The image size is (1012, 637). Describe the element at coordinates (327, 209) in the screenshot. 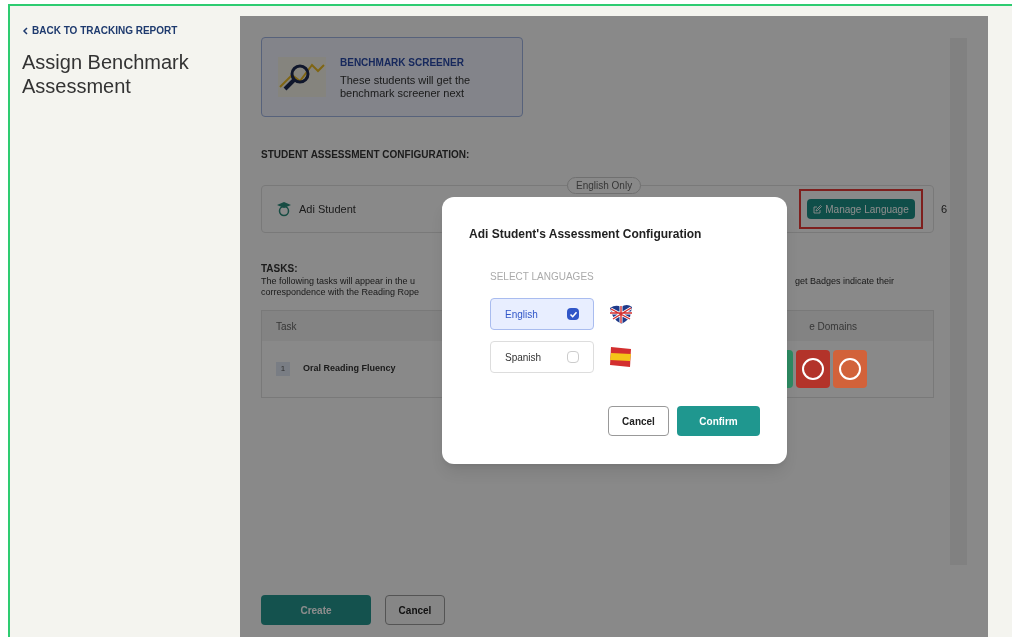

I see `student-name: Adi Student` at that location.